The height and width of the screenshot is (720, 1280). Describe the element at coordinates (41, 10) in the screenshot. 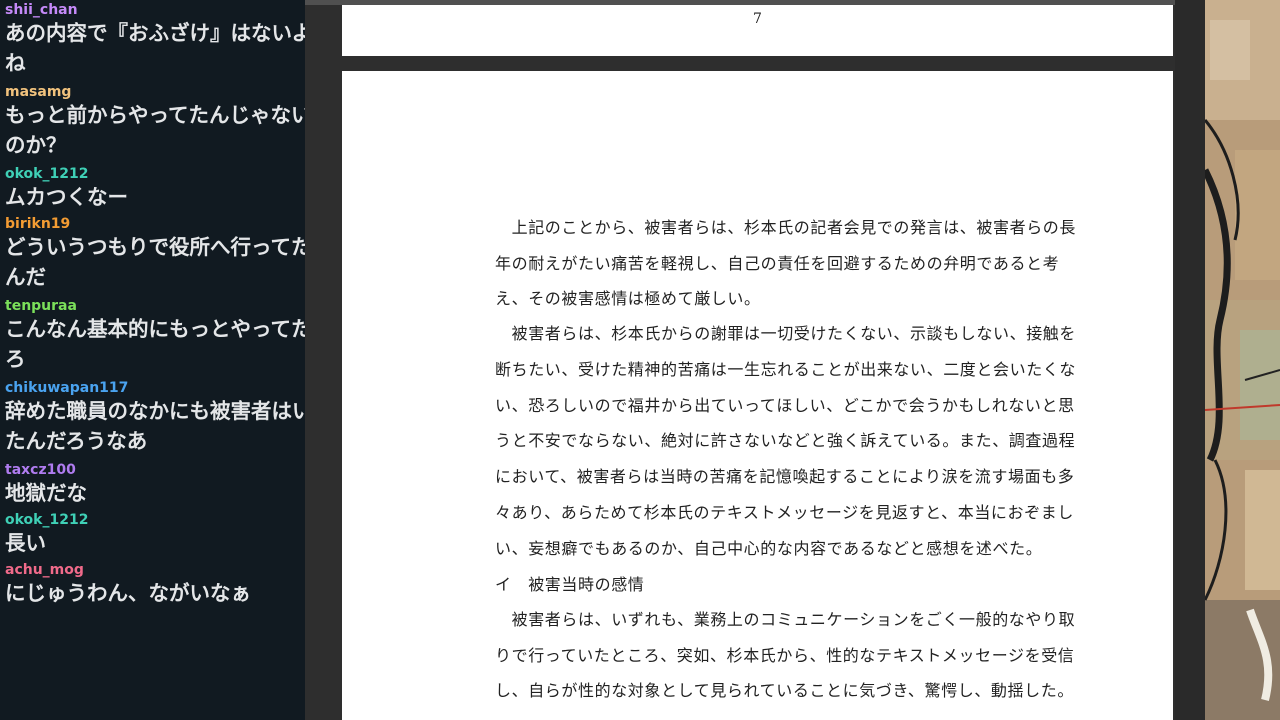

I see `chat-username: shii_chan` at that location.